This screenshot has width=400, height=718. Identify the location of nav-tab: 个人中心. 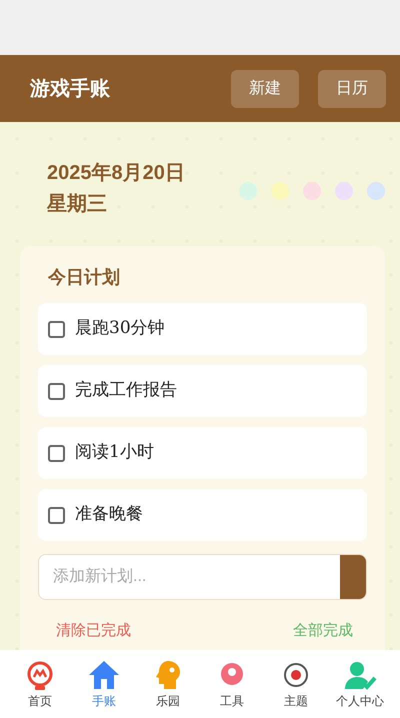
(360, 684).